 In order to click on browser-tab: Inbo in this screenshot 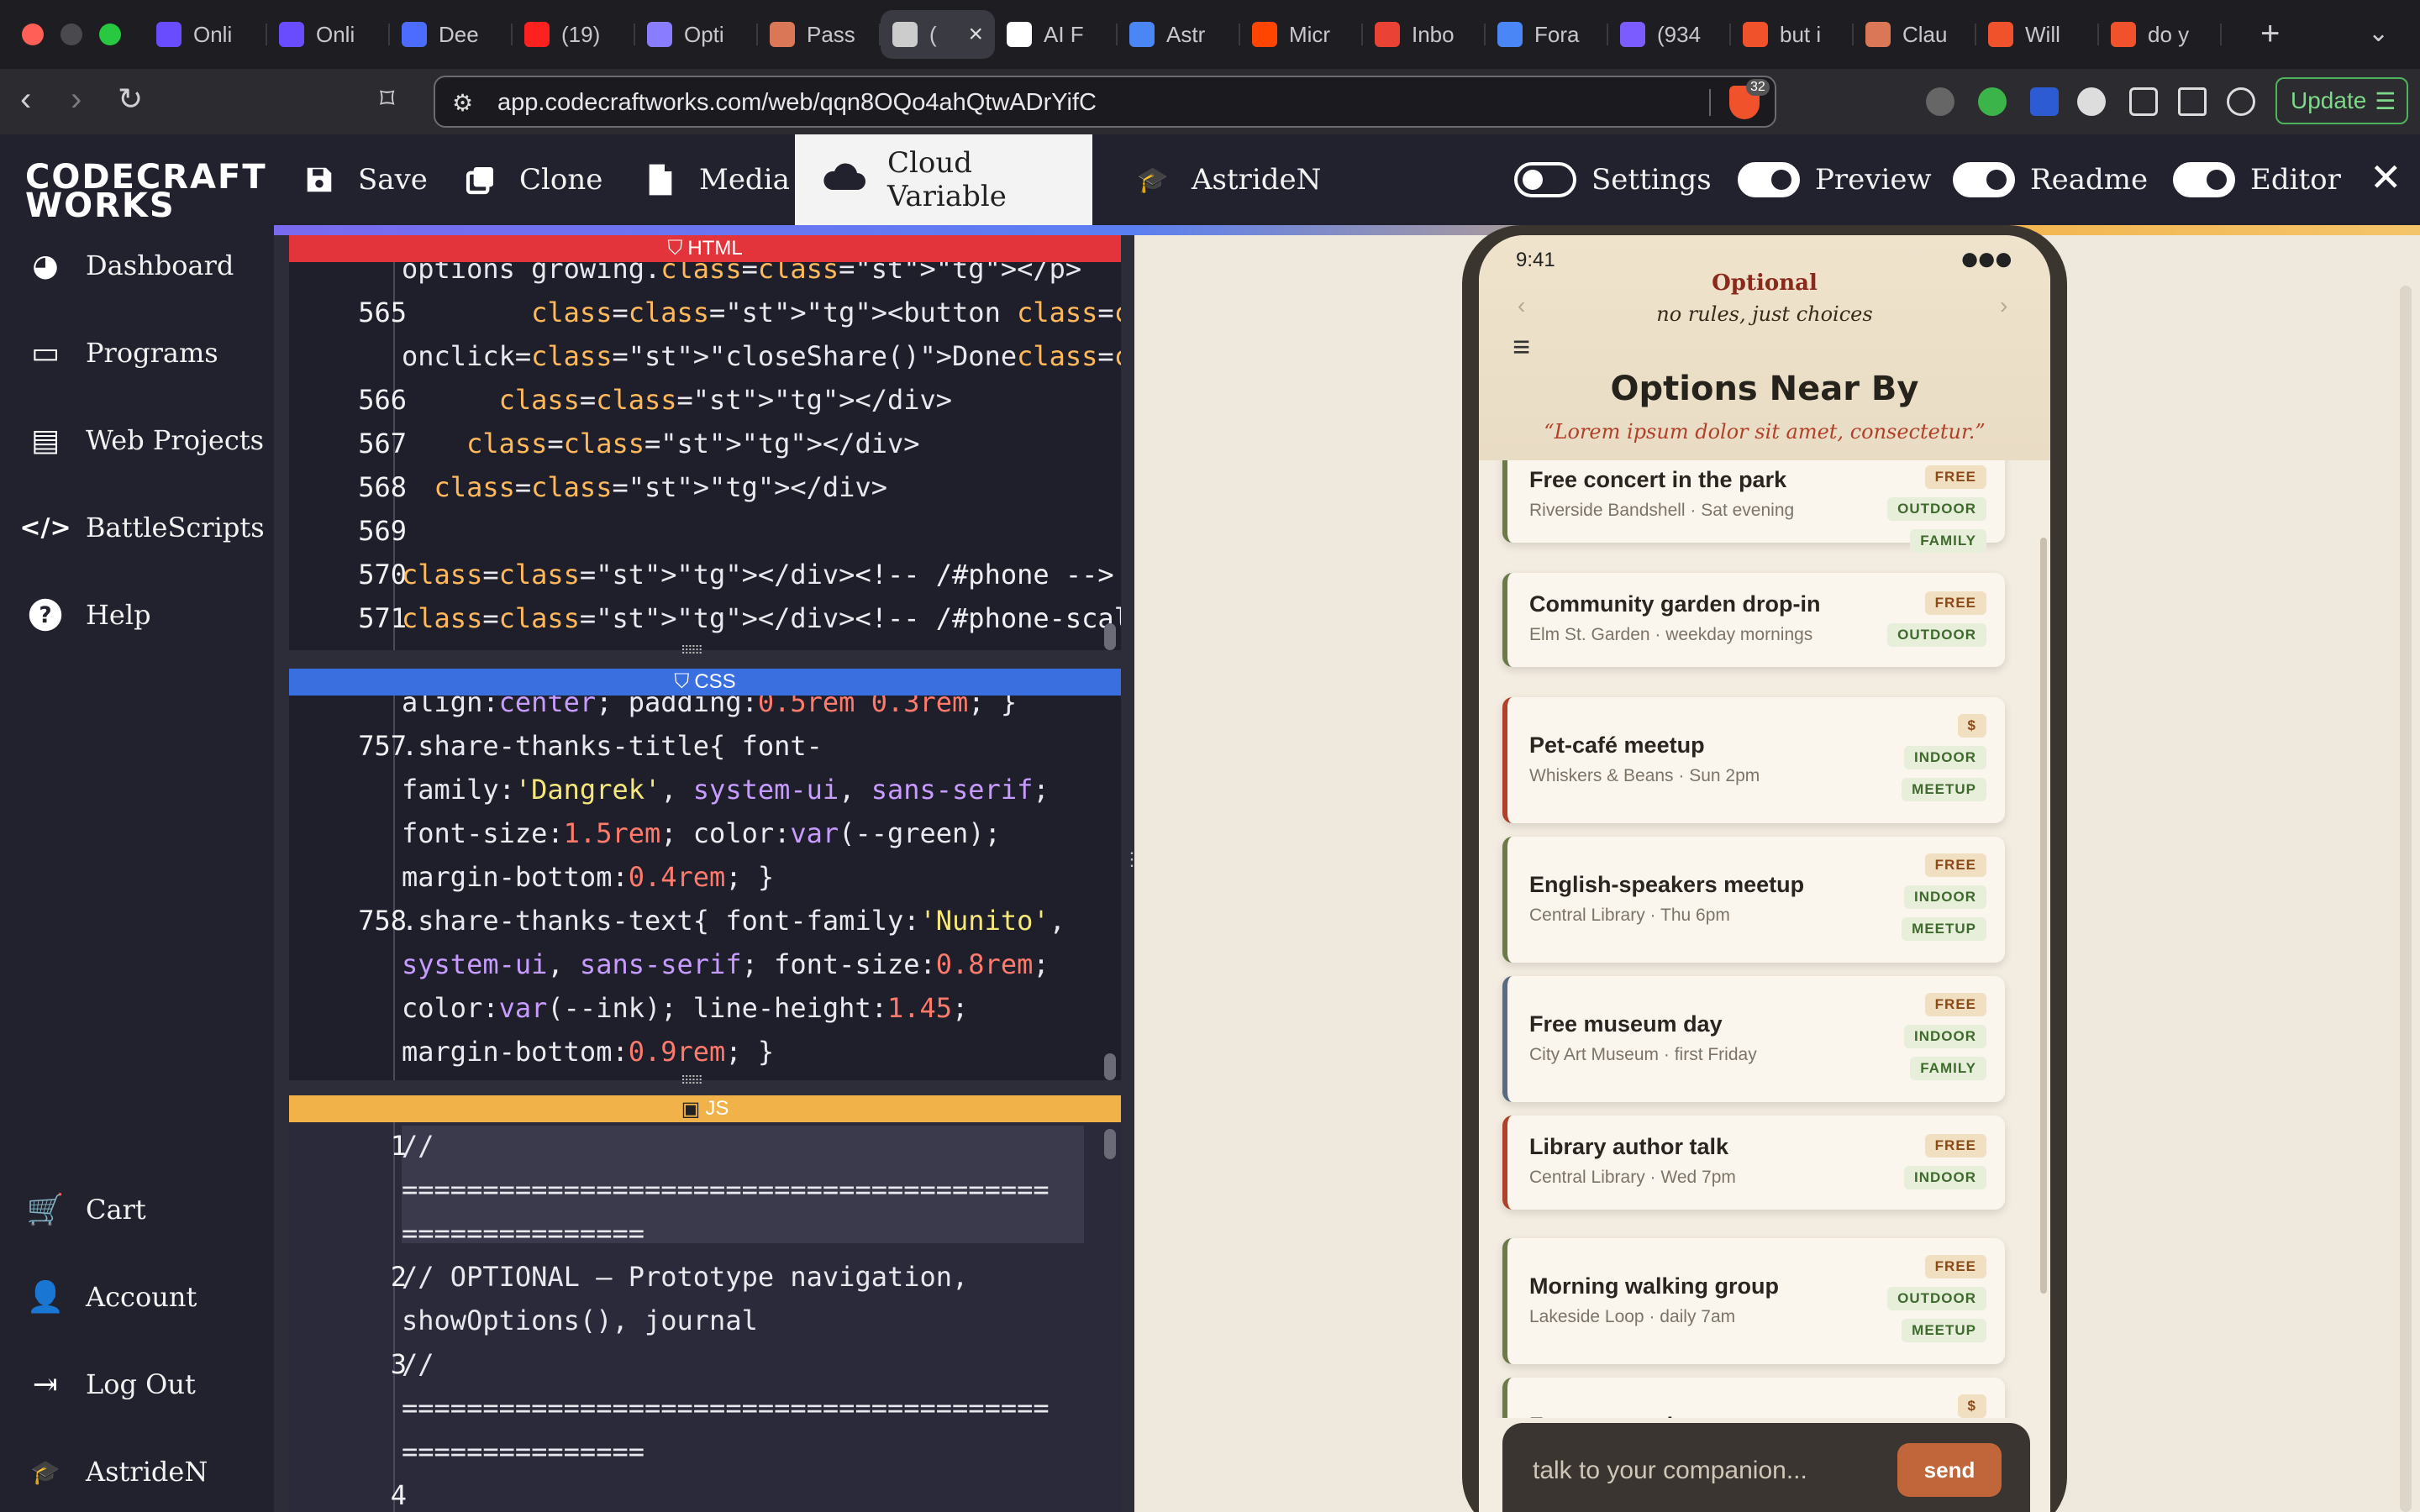, I will do `click(1424, 34)`.